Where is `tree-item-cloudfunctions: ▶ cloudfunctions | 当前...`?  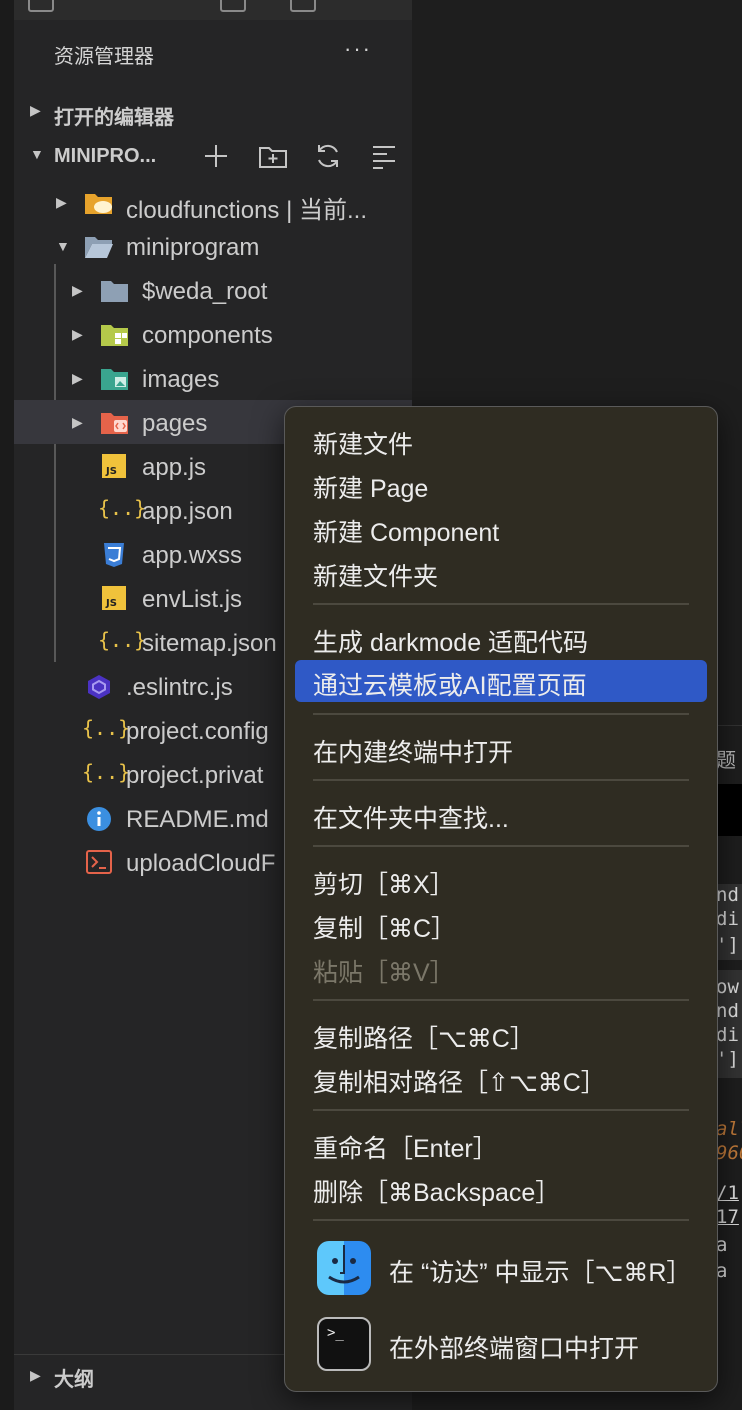
tree-item-cloudfunctions: ▶ cloudfunctions | 当前... is located at coordinates (213, 202).